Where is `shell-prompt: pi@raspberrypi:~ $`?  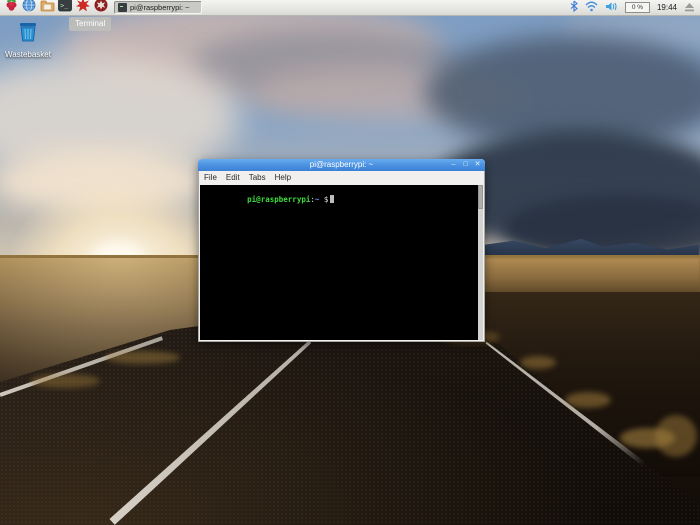
shell-prompt: pi@raspberrypi:~ $ is located at coordinates (268, 199).